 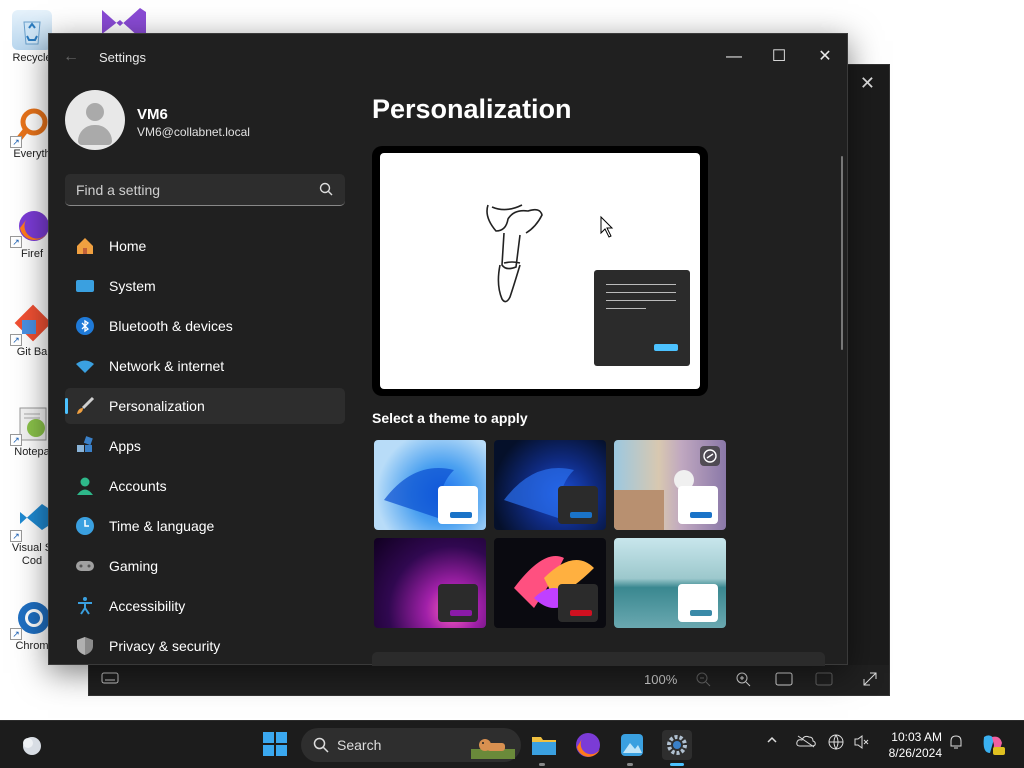 What do you see at coordinates (734, 57) in the screenshot?
I see `minimize-button: —` at bounding box center [734, 57].